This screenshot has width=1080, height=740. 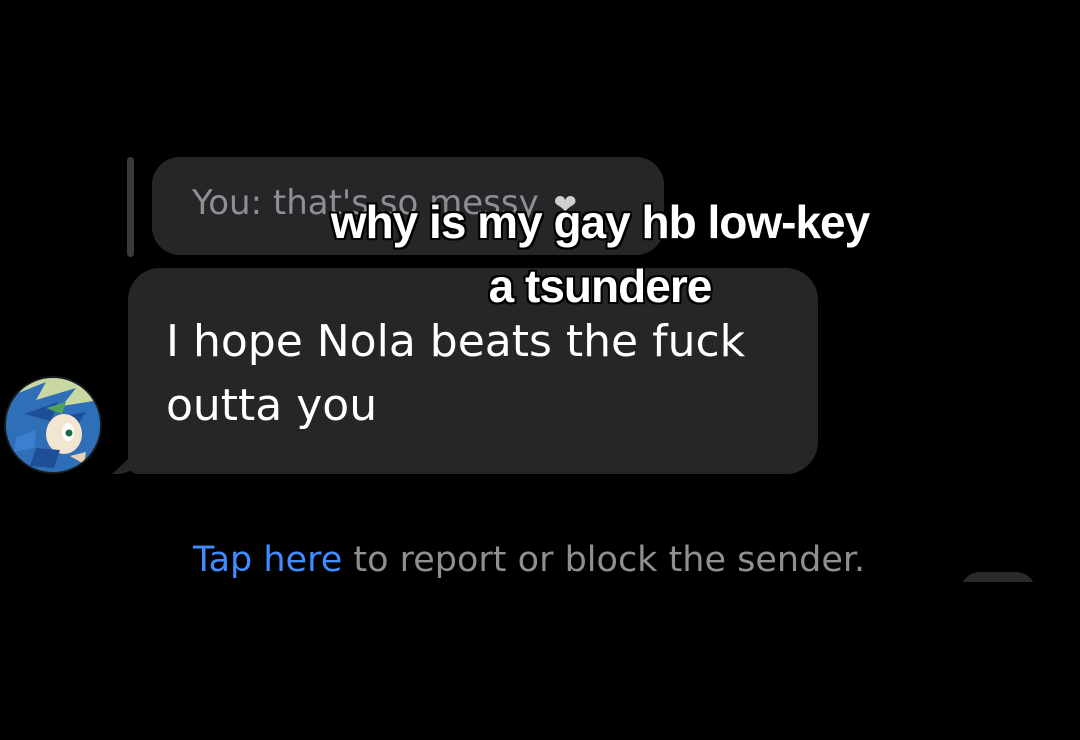 What do you see at coordinates (600, 222) in the screenshot?
I see `overlay-caption-line-1: why is my gay hb low-key` at bounding box center [600, 222].